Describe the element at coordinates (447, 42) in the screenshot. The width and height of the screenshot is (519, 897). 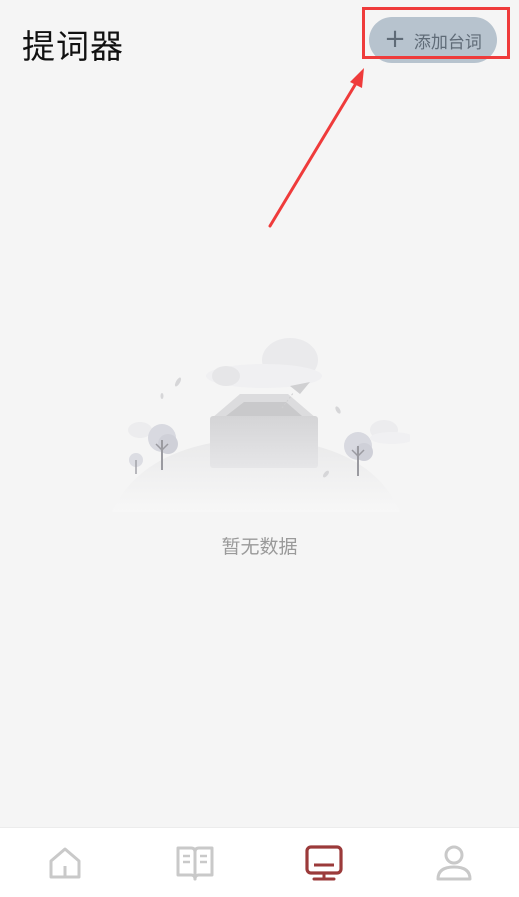
I see `add-lines-label: 添加台词` at that location.